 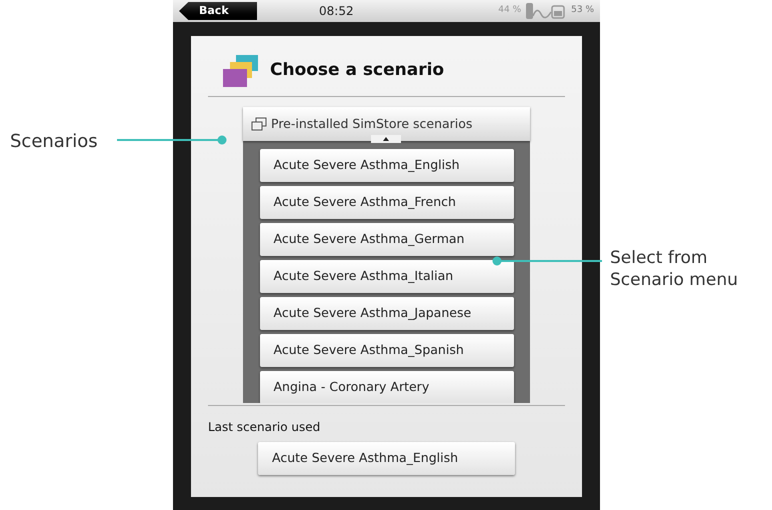 What do you see at coordinates (336, 11) in the screenshot?
I see `clock-time: 08:52` at bounding box center [336, 11].